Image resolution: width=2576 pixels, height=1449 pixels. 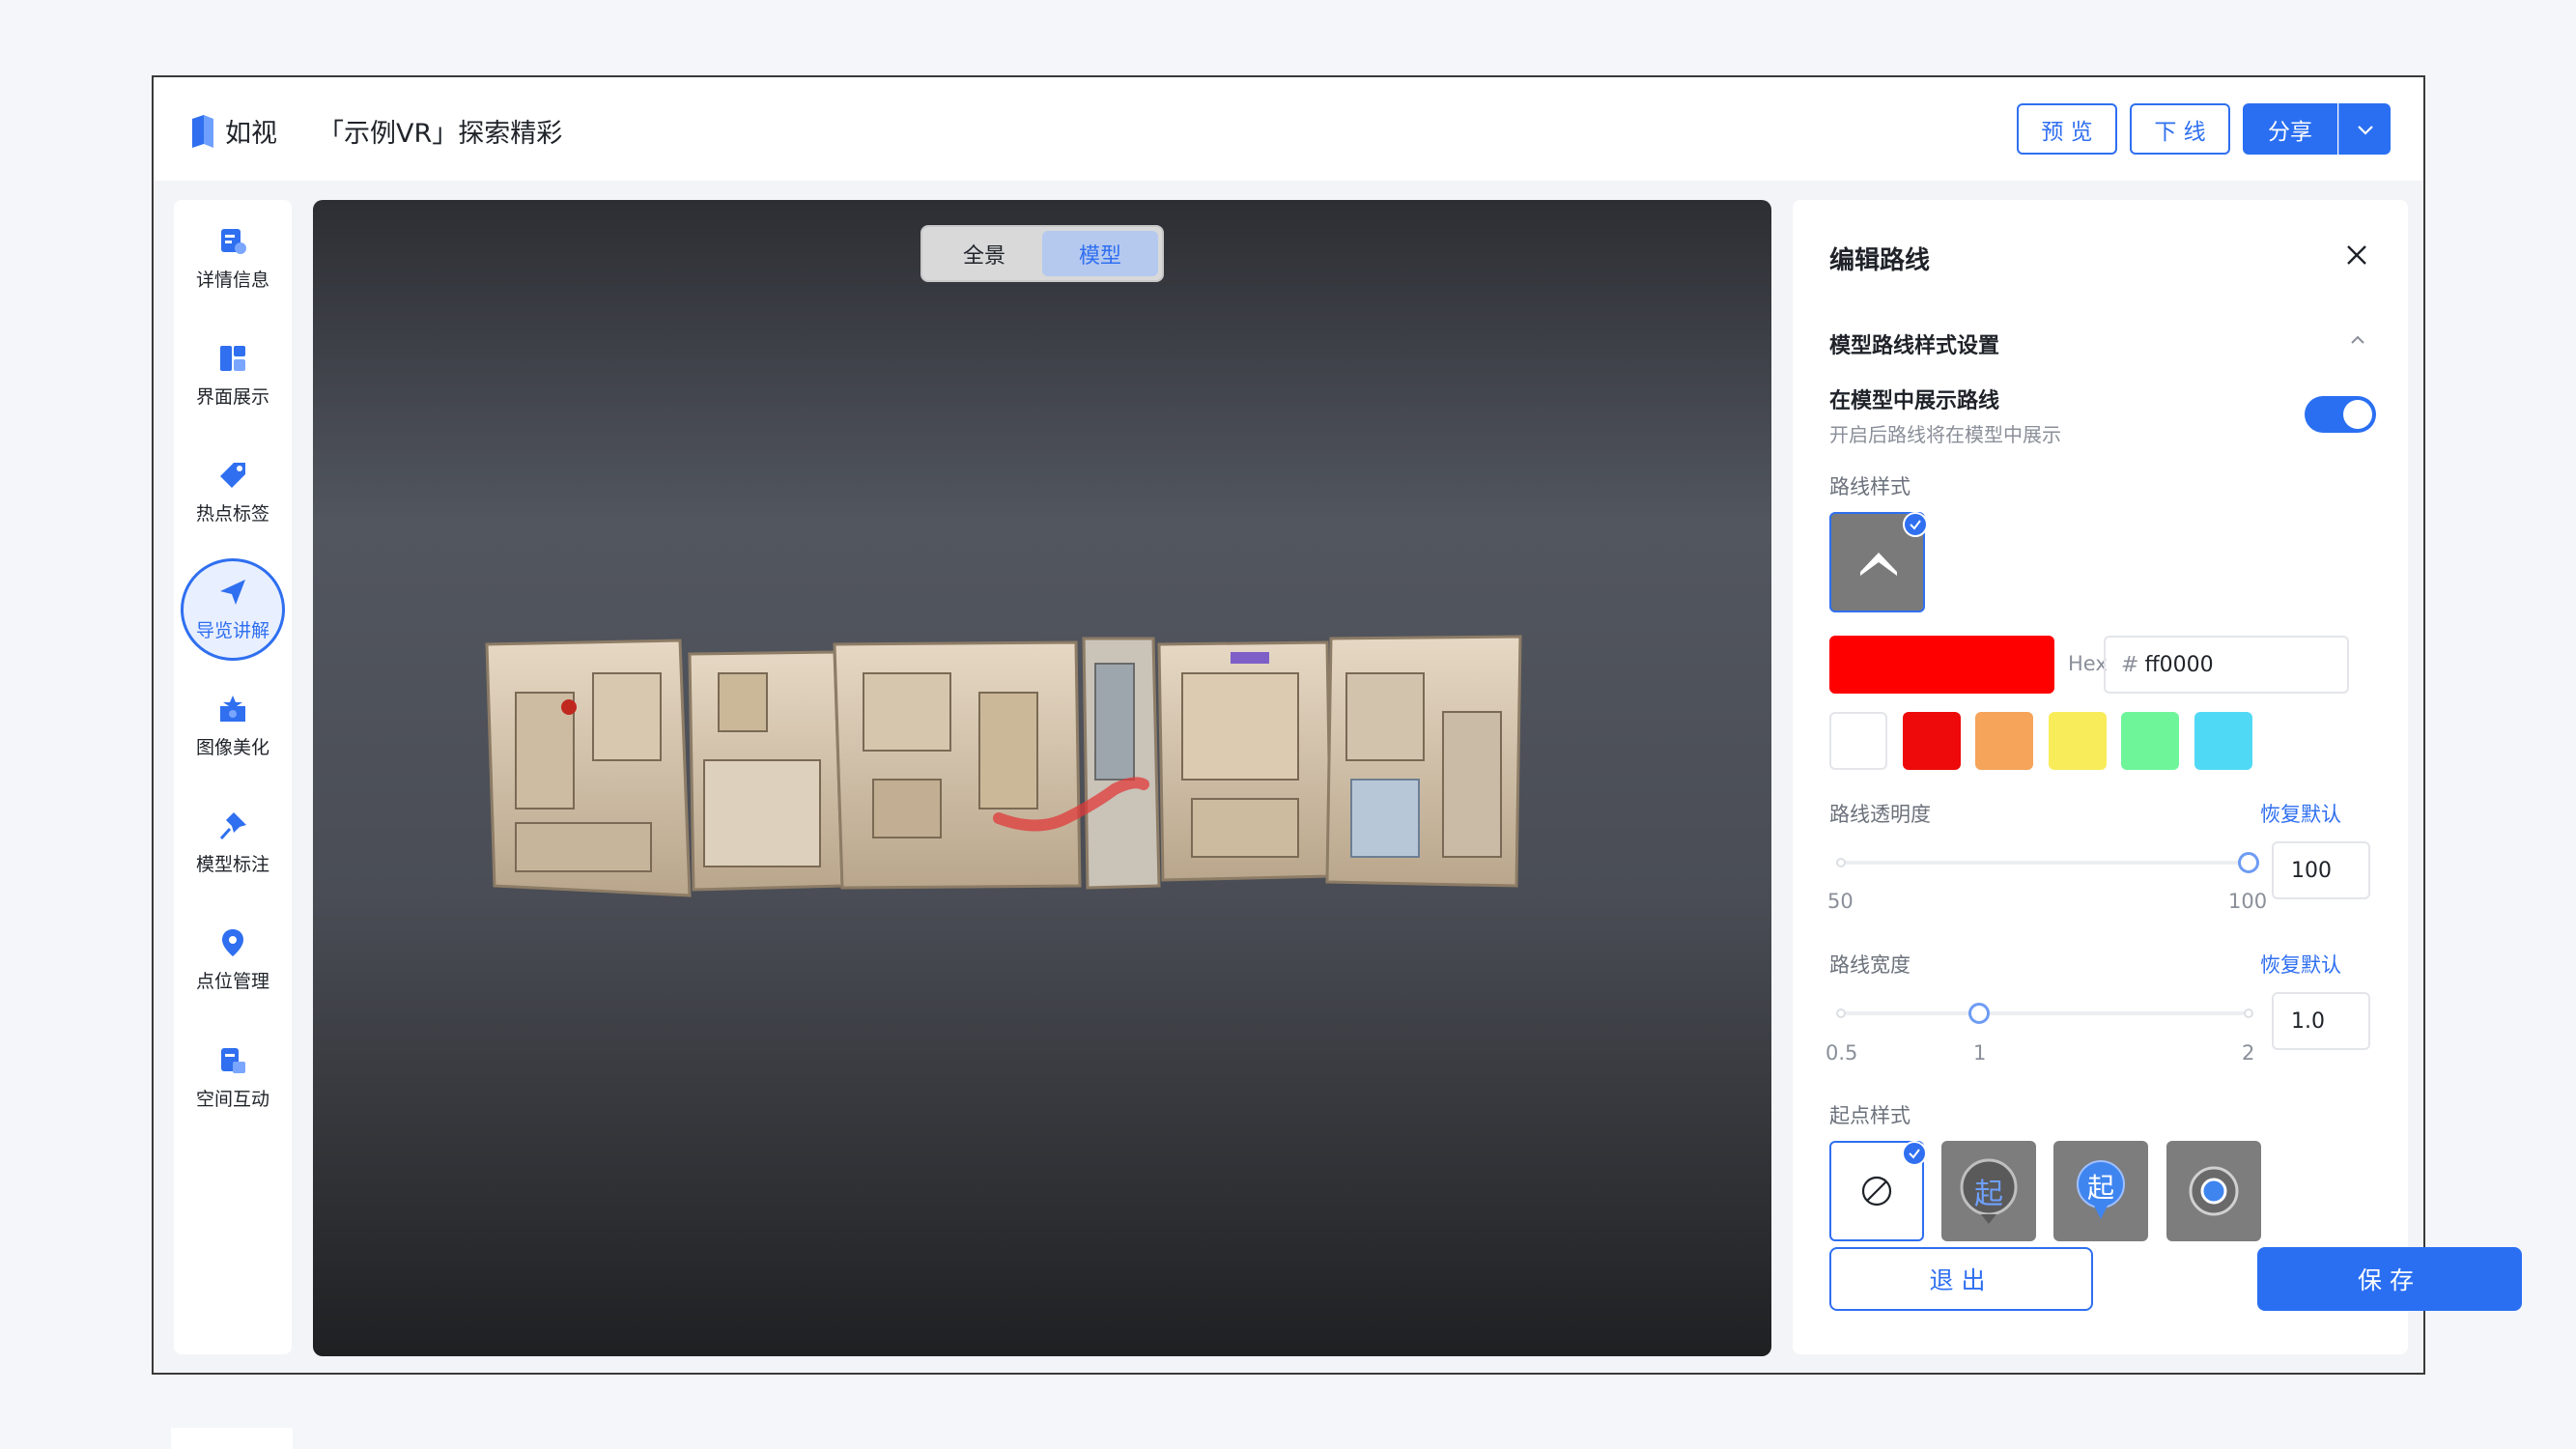 What do you see at coordinates (232, 942) in the screenshot?
I see `location-icon` at bounding box center [232, 942].